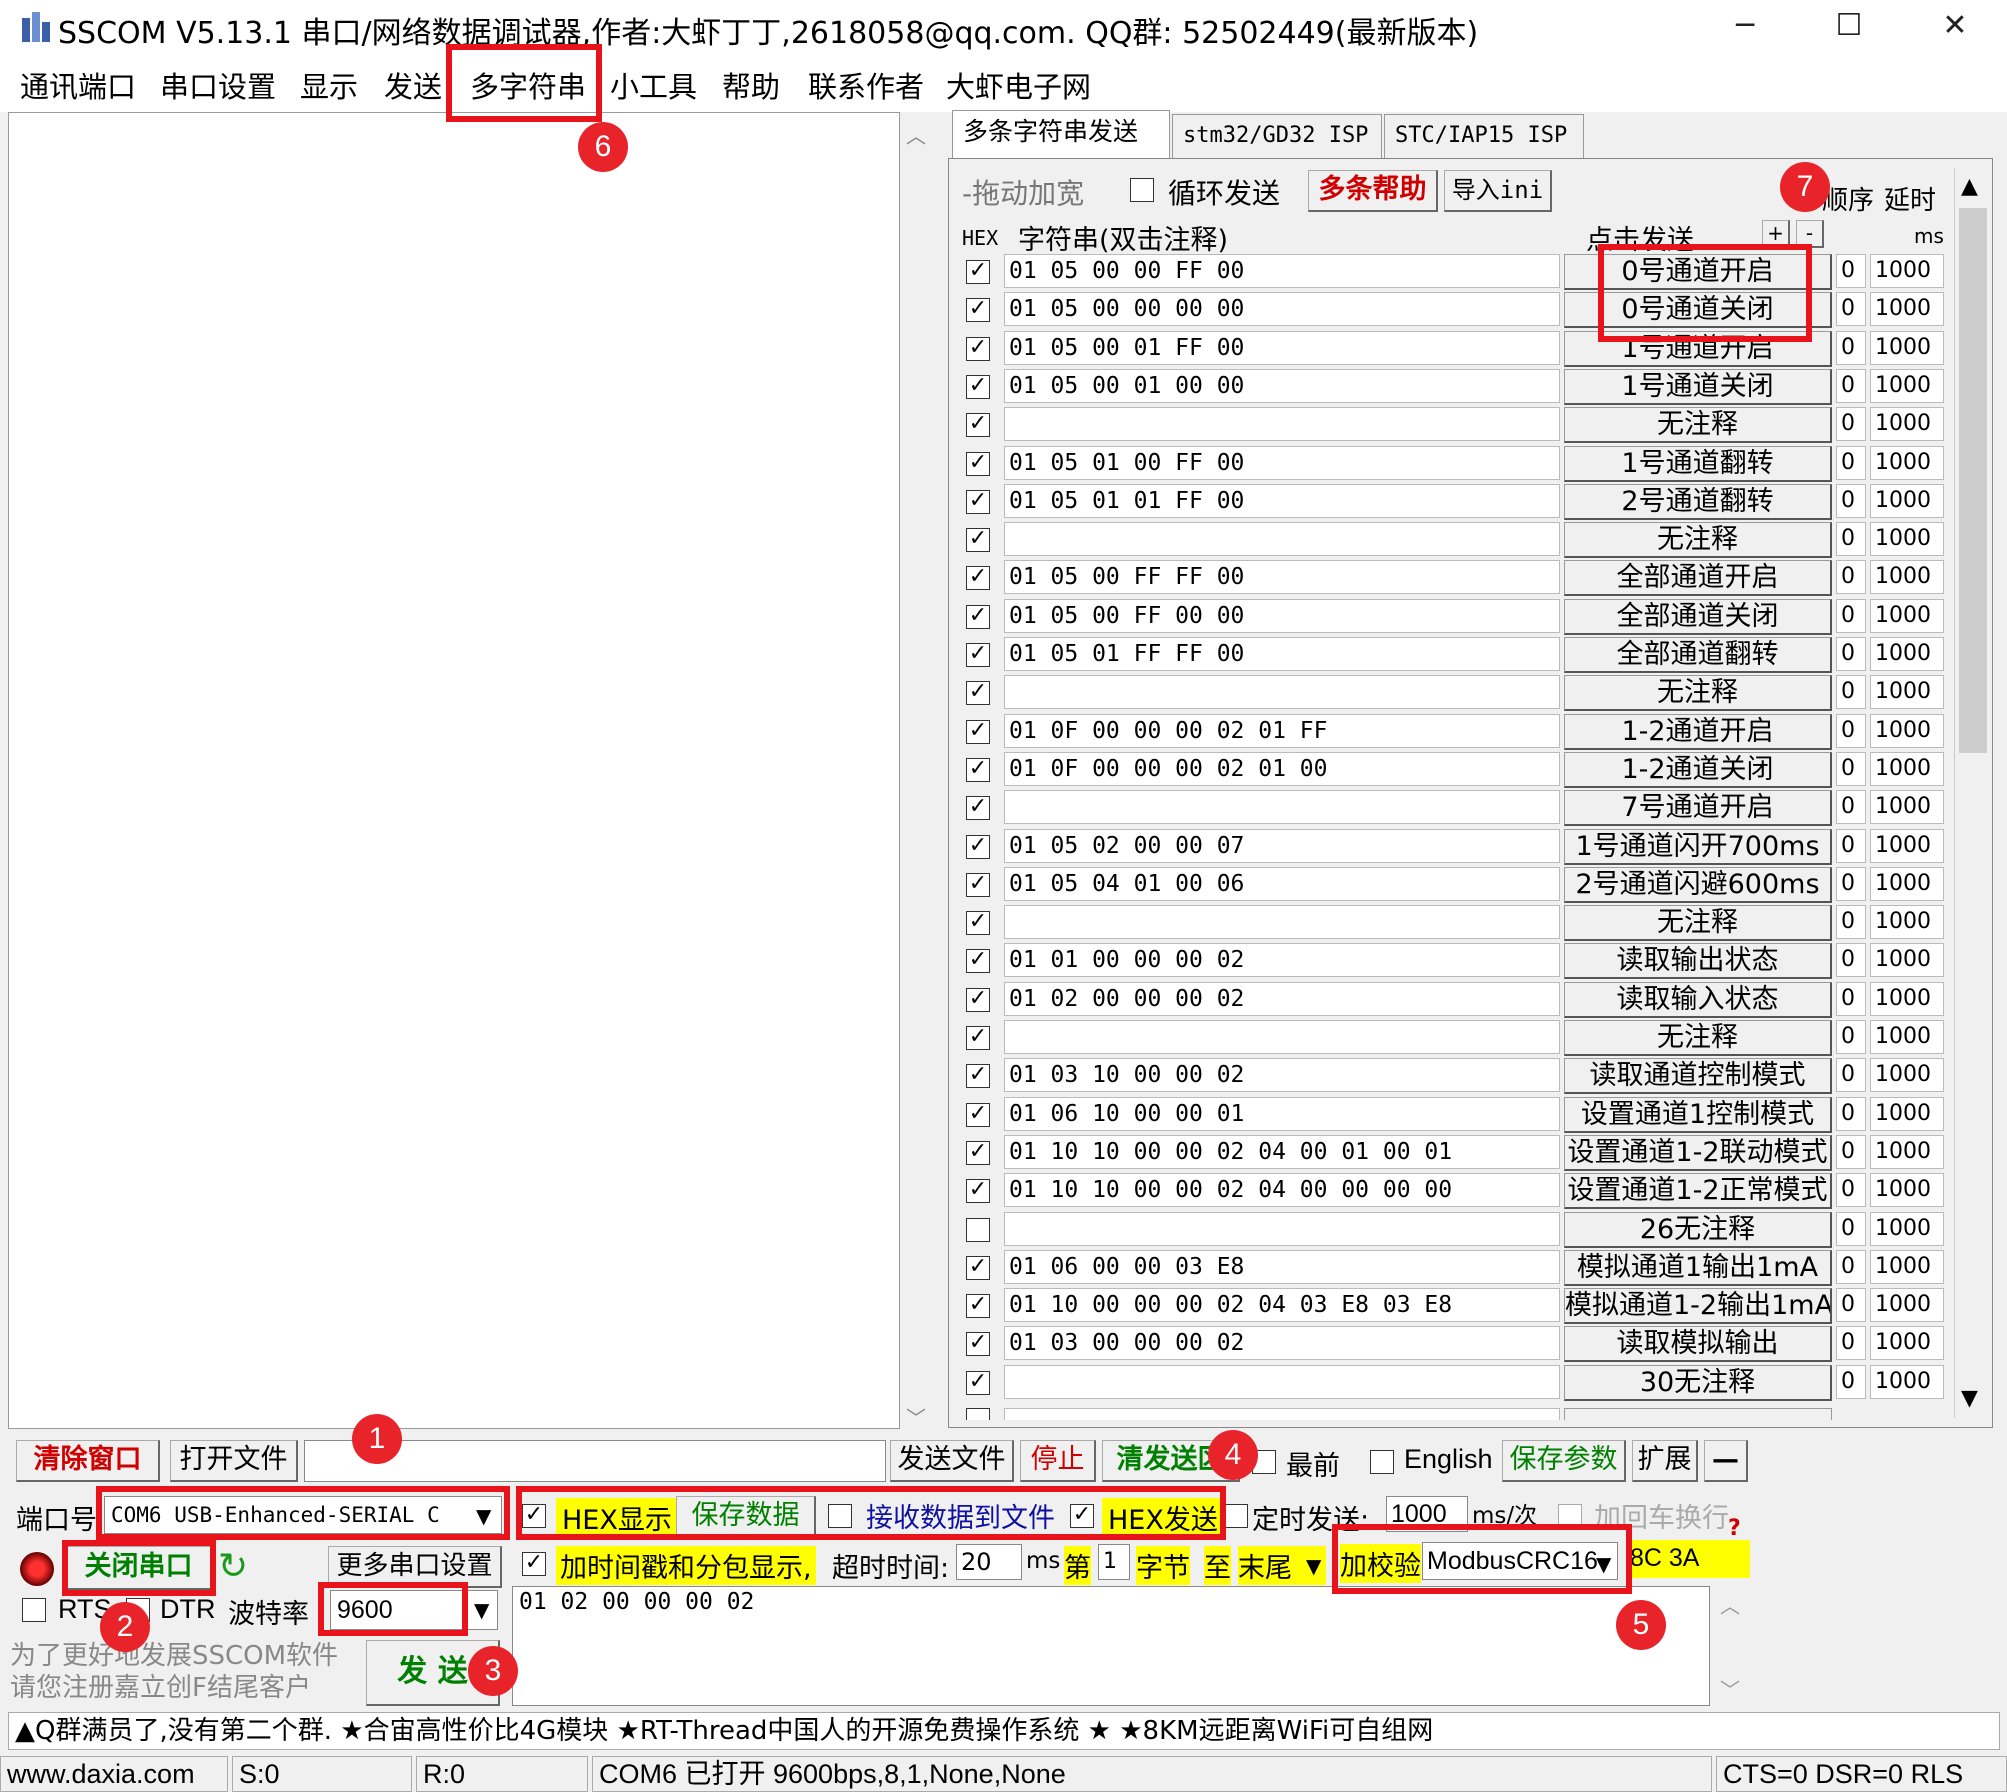  What do you see at coordinates (1698, 808) in the screenshot?
I see `row-send-button: 7号通道开启` at bounding box center [1698, 808].